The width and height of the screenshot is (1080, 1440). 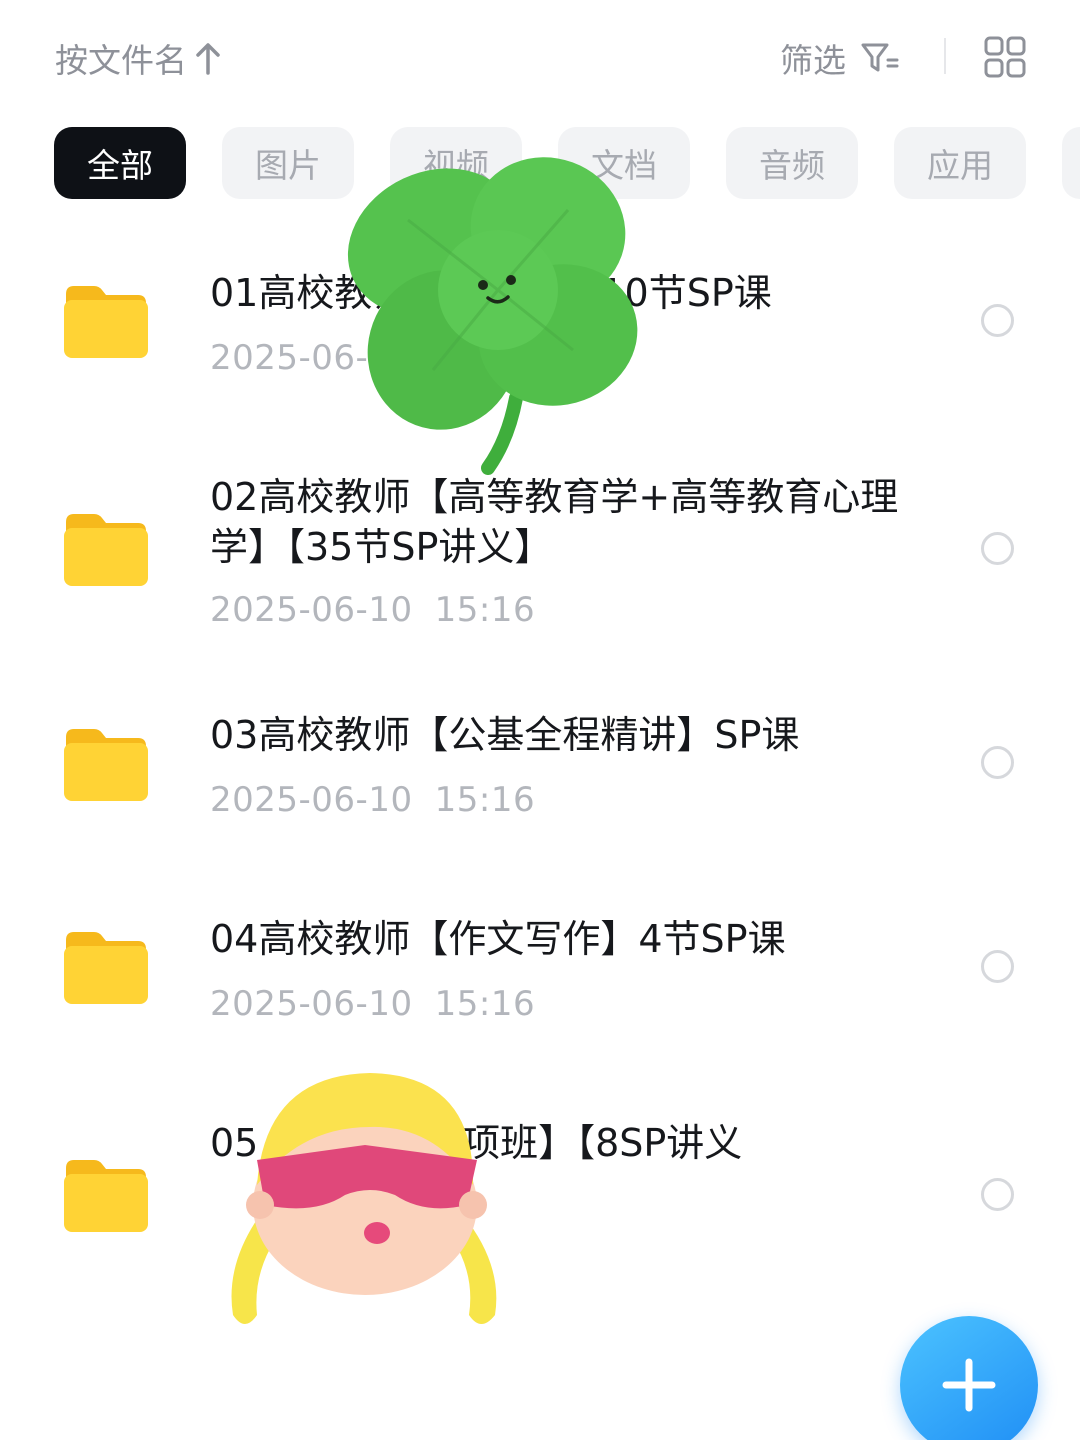 I want to click on tab-images: 图片, so click(x=288, y=163).